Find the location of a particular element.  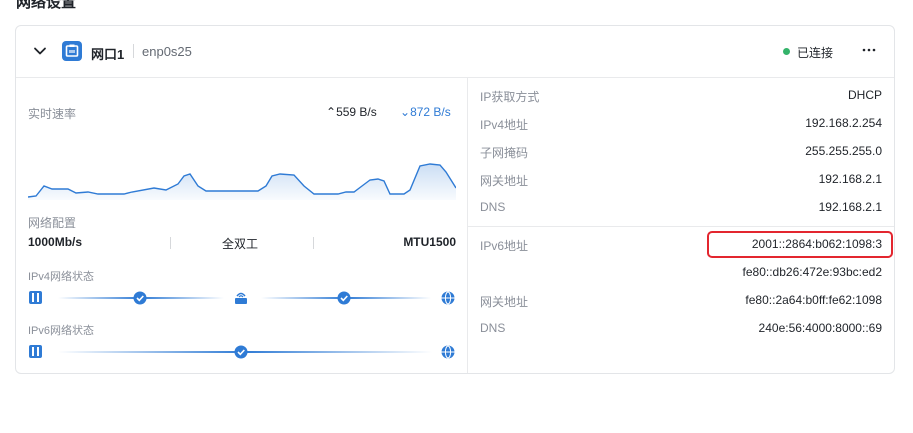

arrow-down-icon: ⌄ is located at coordinates (405, 112).